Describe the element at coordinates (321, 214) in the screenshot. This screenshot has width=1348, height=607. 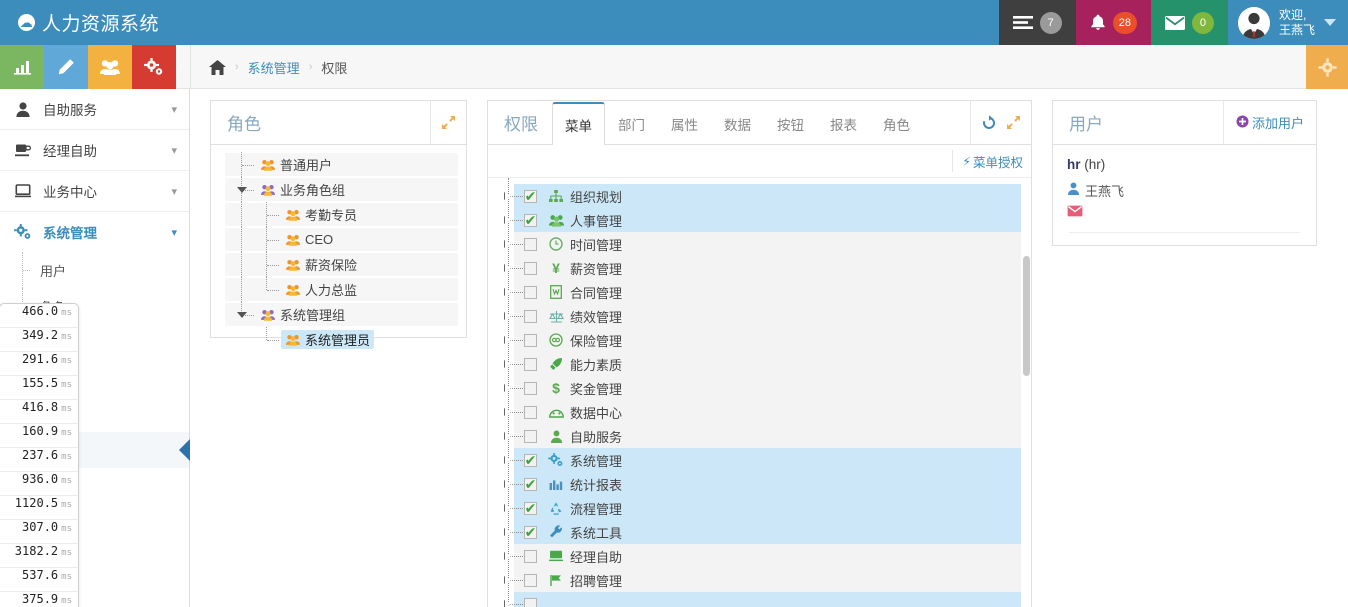
I see `role-label-wrap: 考勤专员` at that location.